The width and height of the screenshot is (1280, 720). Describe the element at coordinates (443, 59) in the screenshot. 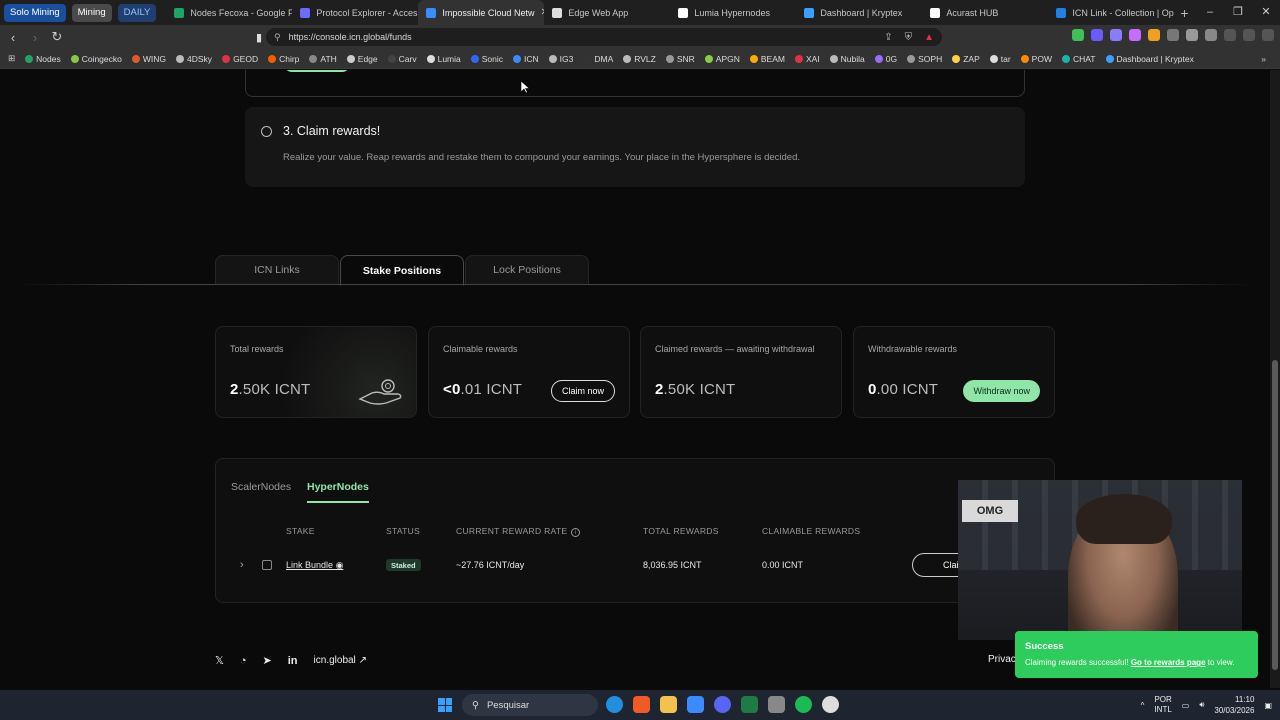

I see `bookmark-item: Lumia` at that location.